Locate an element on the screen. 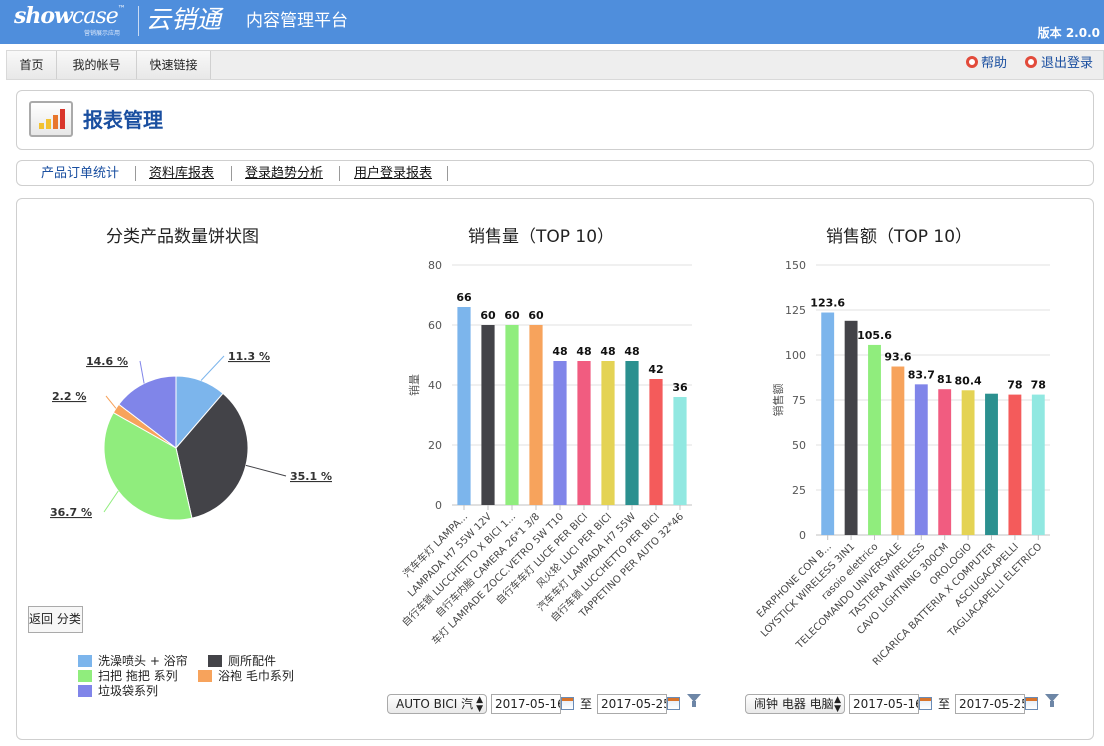 The image size is (1104, 746). y-axis-label: 销量 is located at coordinates (414, 385).